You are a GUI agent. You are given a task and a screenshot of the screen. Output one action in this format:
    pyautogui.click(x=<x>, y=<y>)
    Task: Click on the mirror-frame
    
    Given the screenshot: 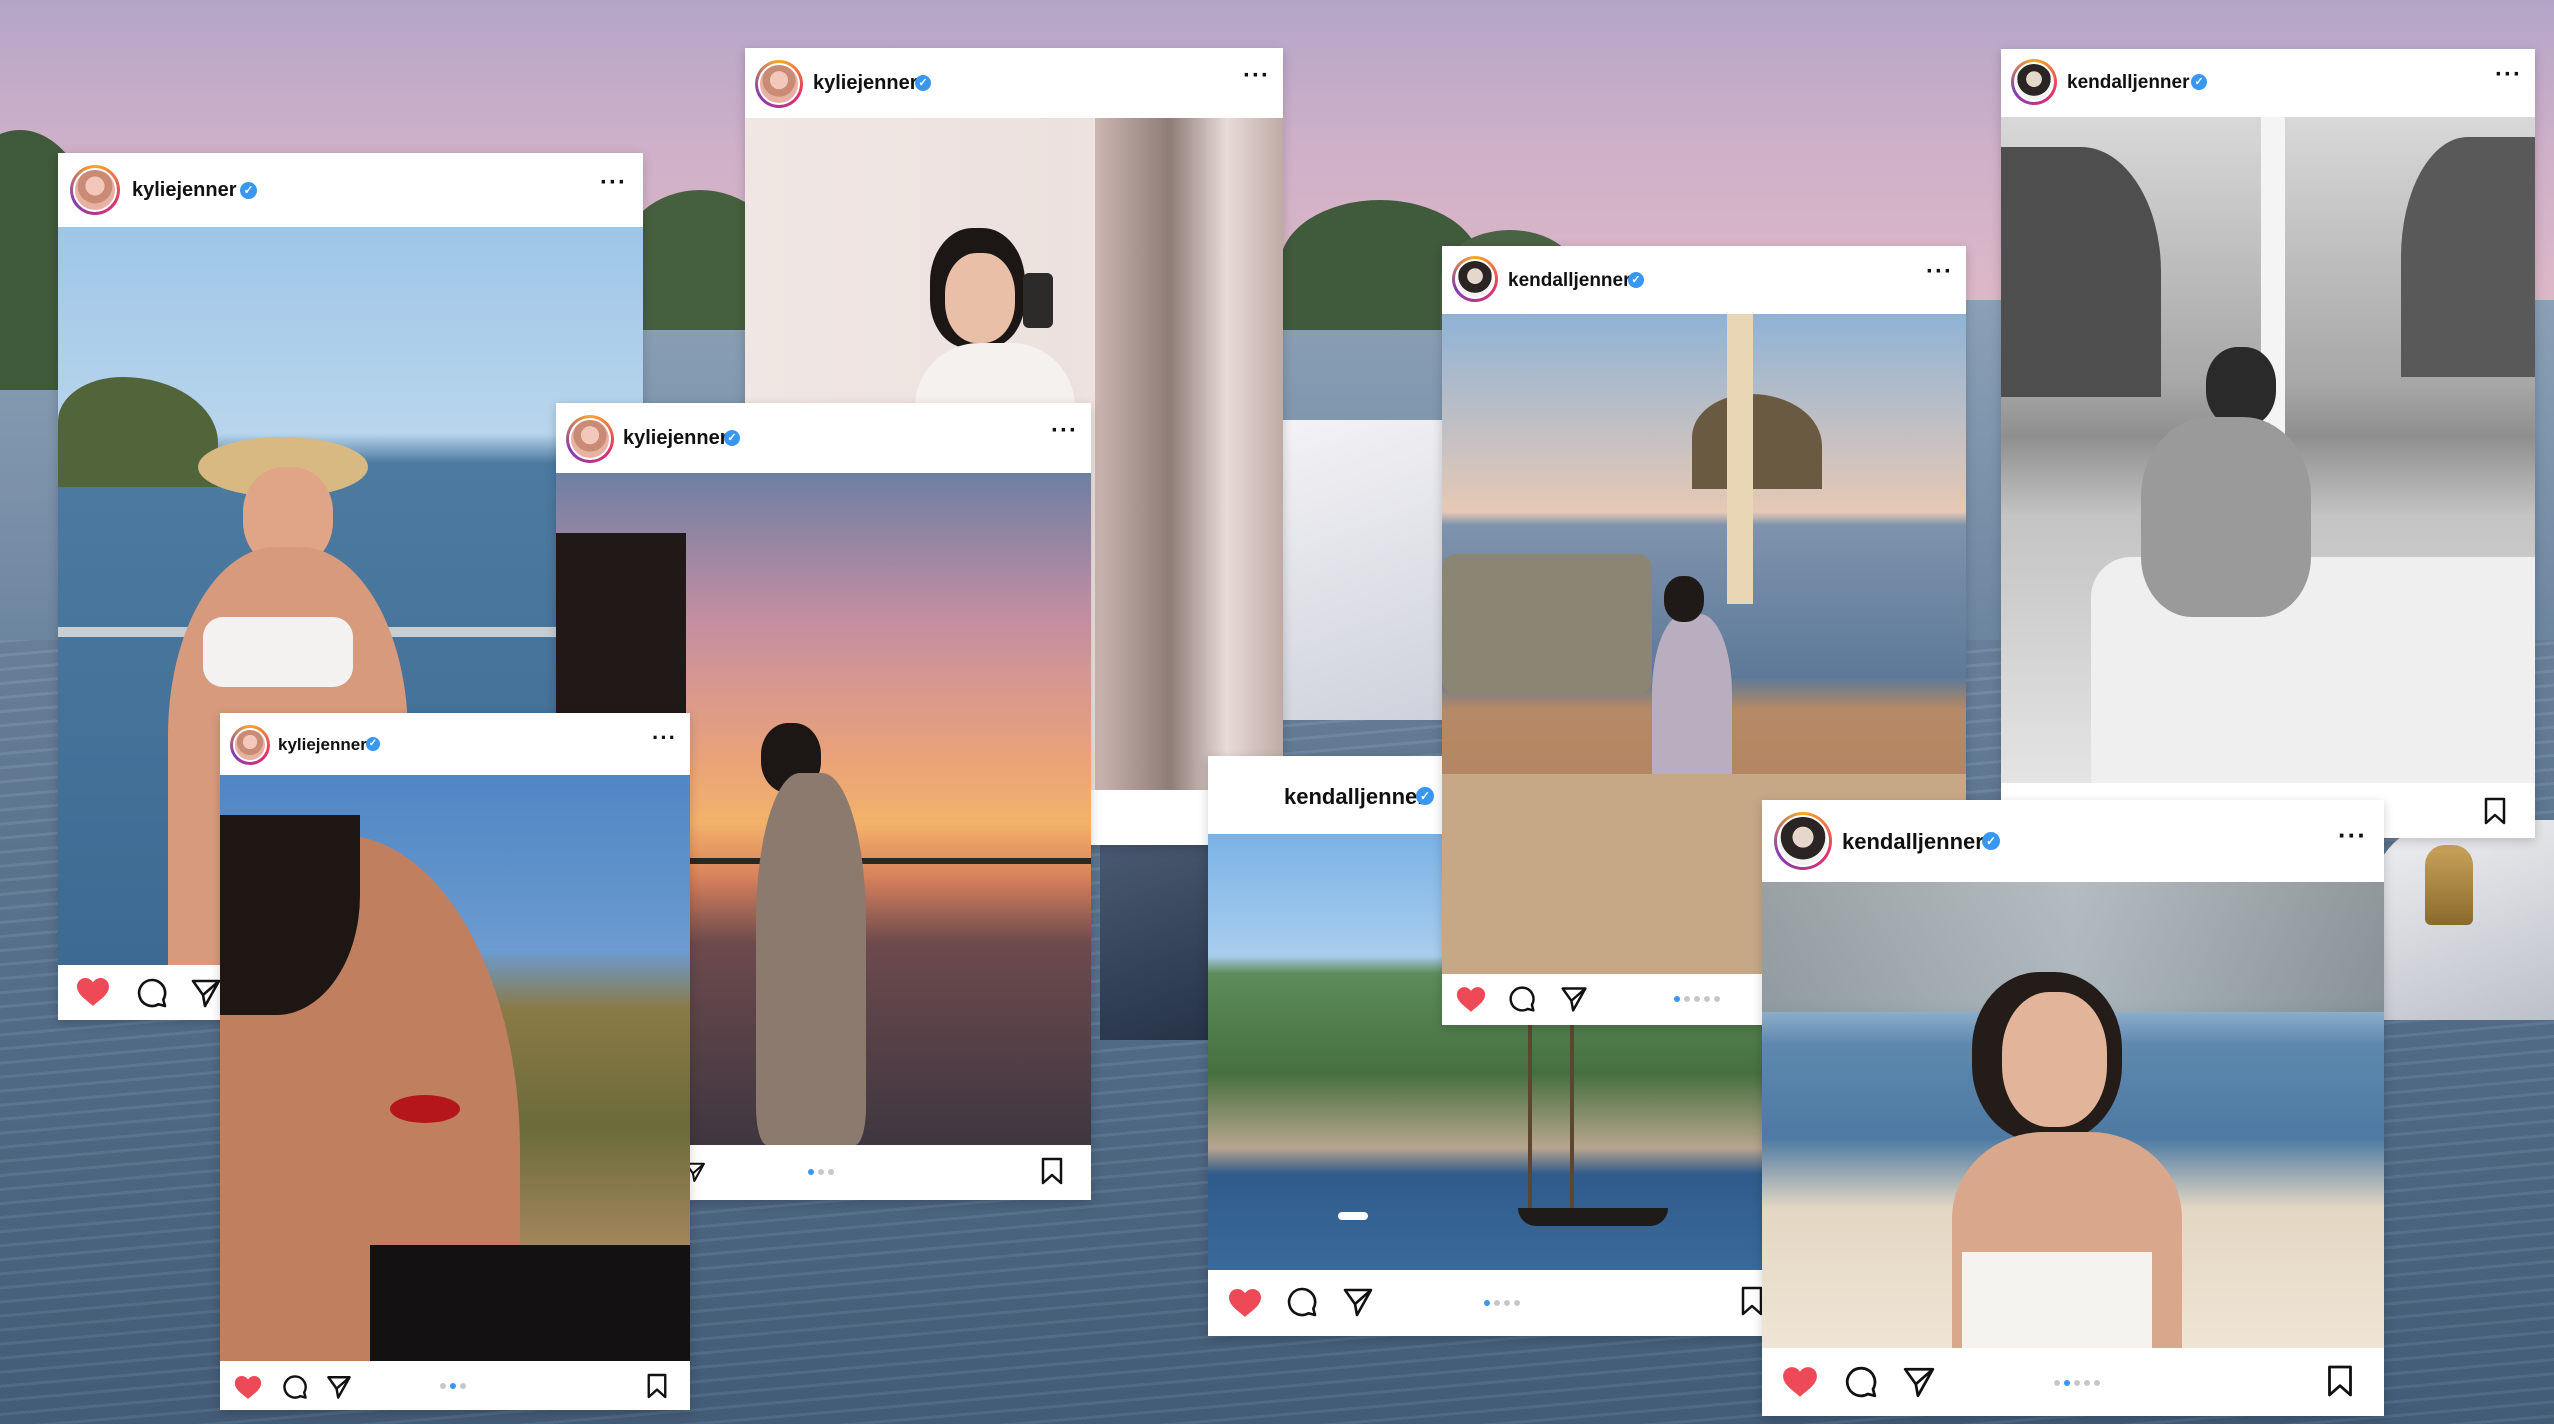 What is the action you would take?
    pyautogui.click(x=1189, y=454)
    